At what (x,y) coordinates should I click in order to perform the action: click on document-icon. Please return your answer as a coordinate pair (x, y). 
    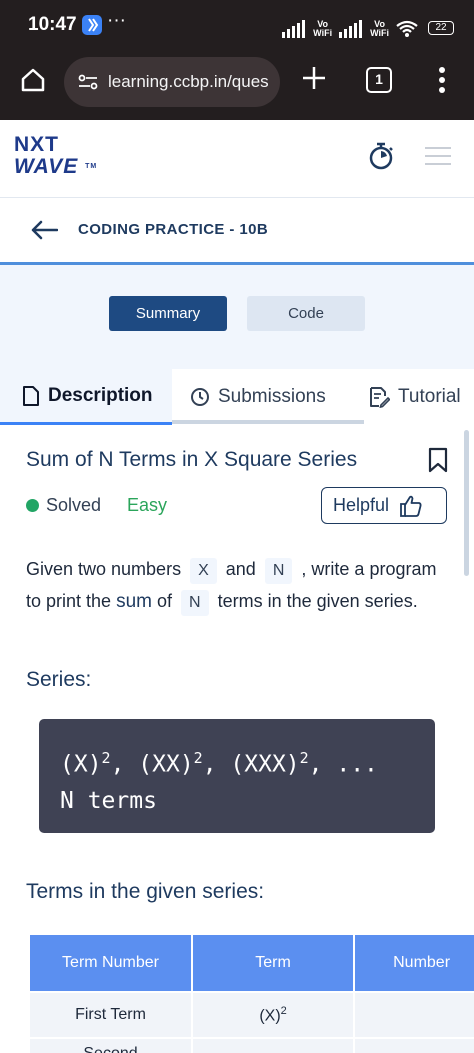
    Looking at the image, I should click on (31, 395).